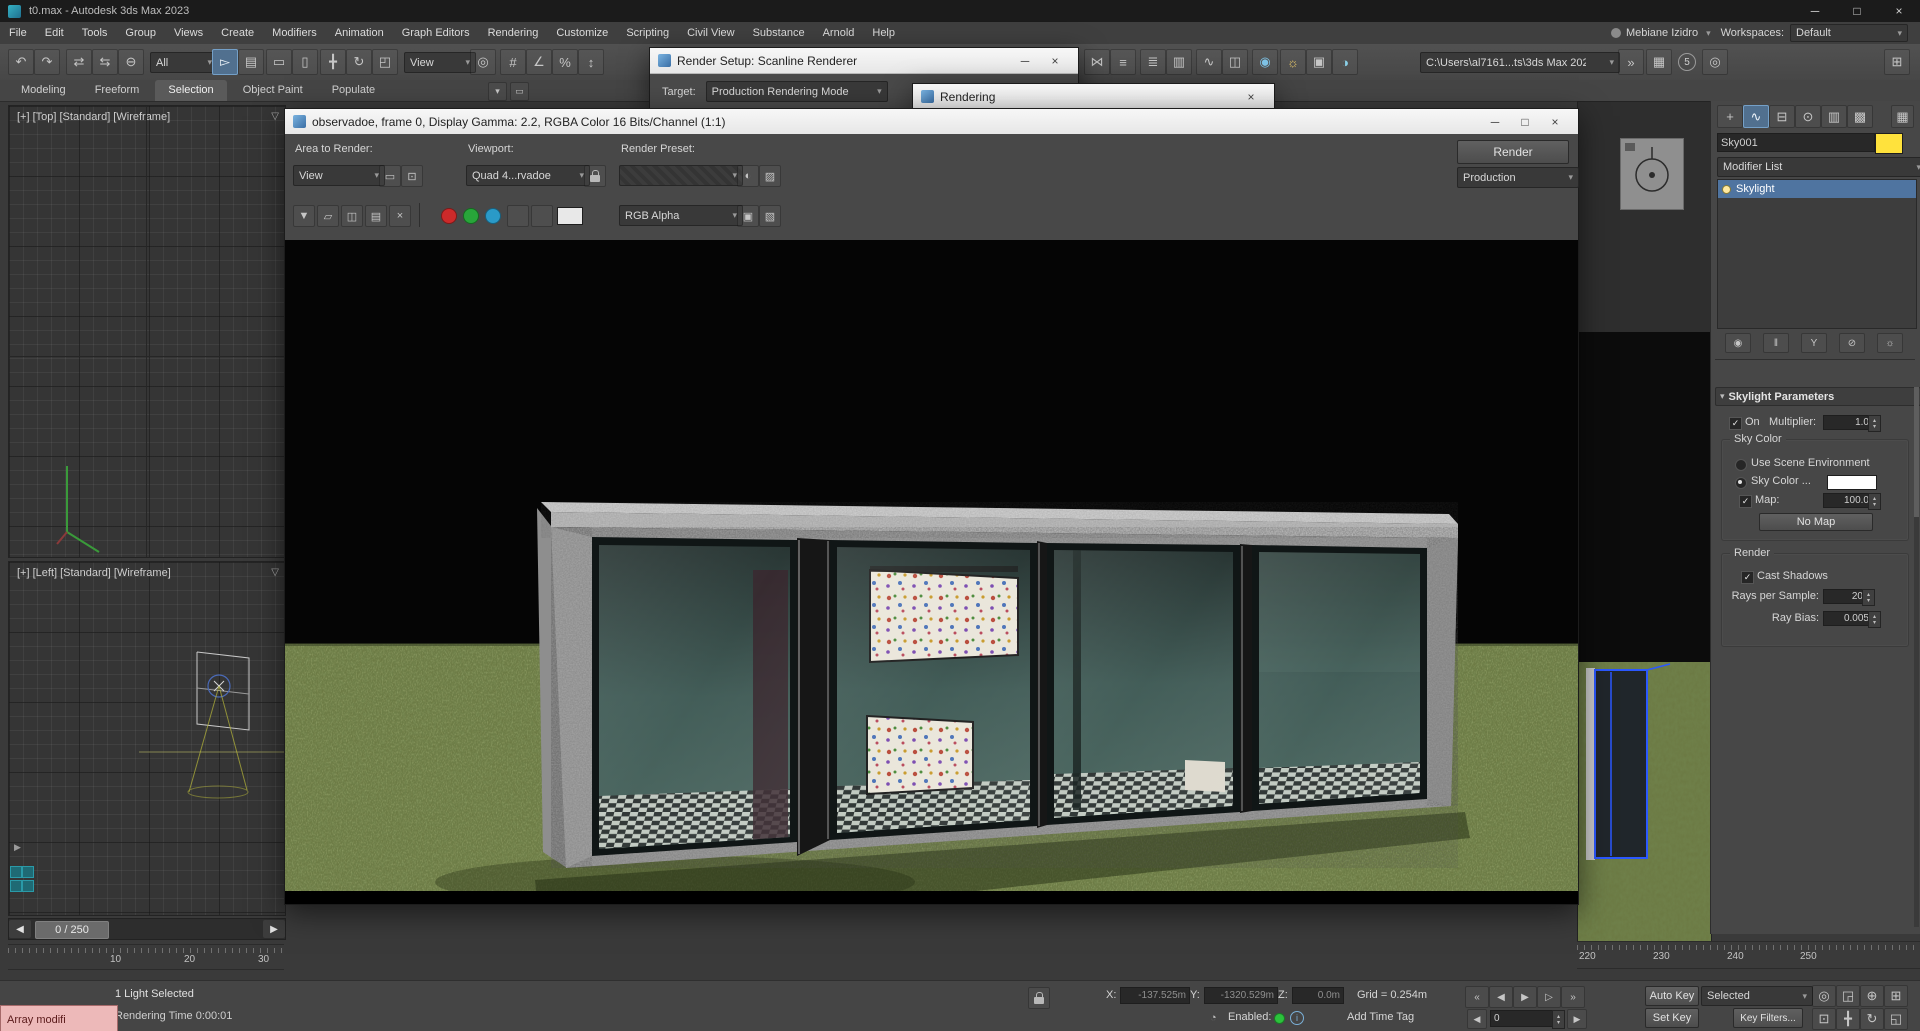 The height and width of the screenshot is (1031, 1920). What do you see at coordinates (1874, 619) in the screenshot?
I see `ray-bias-spinner: ▴ ▾` at bounding box center [1874, 619].